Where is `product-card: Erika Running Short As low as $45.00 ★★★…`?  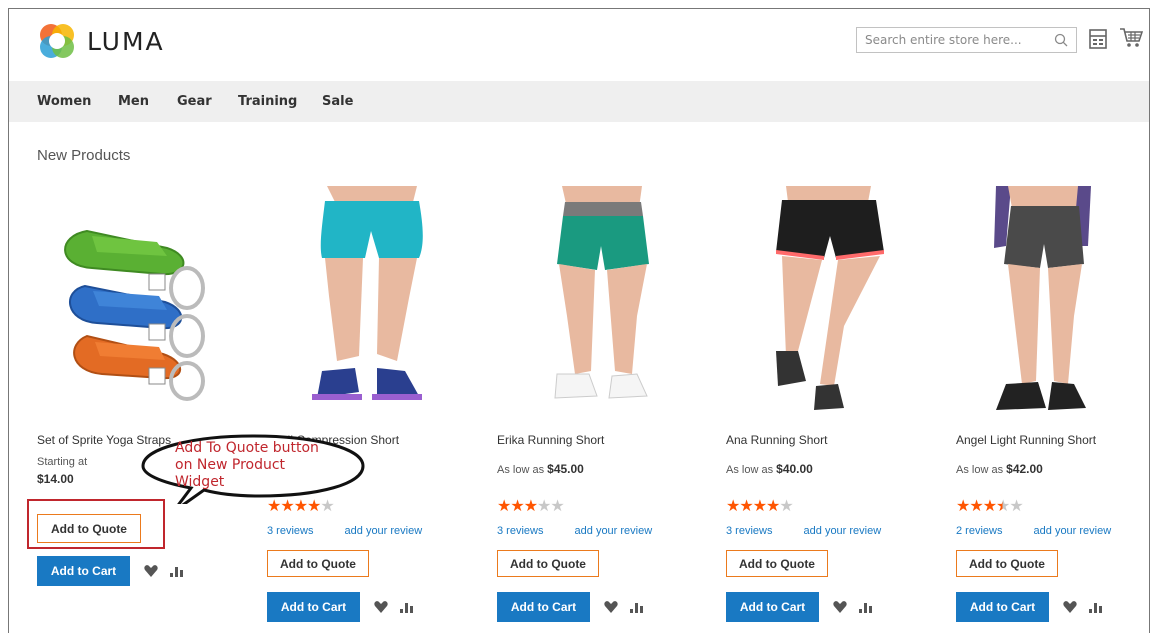
product-card: Erika Running Short As low as $45.00 ★★★… is located at coordinates (603, 404).